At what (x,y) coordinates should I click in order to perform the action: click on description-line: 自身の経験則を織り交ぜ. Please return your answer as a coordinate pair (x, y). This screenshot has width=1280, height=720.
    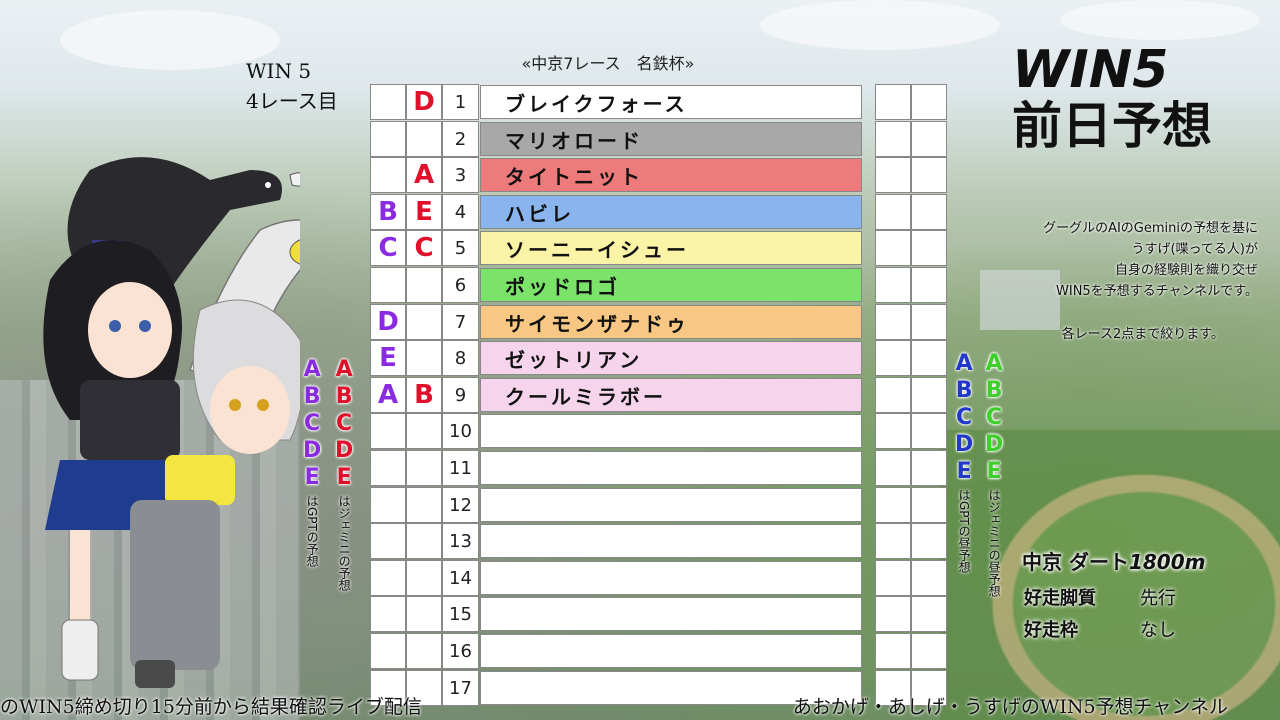
    Looking at the image, I should click on (1186, 270).